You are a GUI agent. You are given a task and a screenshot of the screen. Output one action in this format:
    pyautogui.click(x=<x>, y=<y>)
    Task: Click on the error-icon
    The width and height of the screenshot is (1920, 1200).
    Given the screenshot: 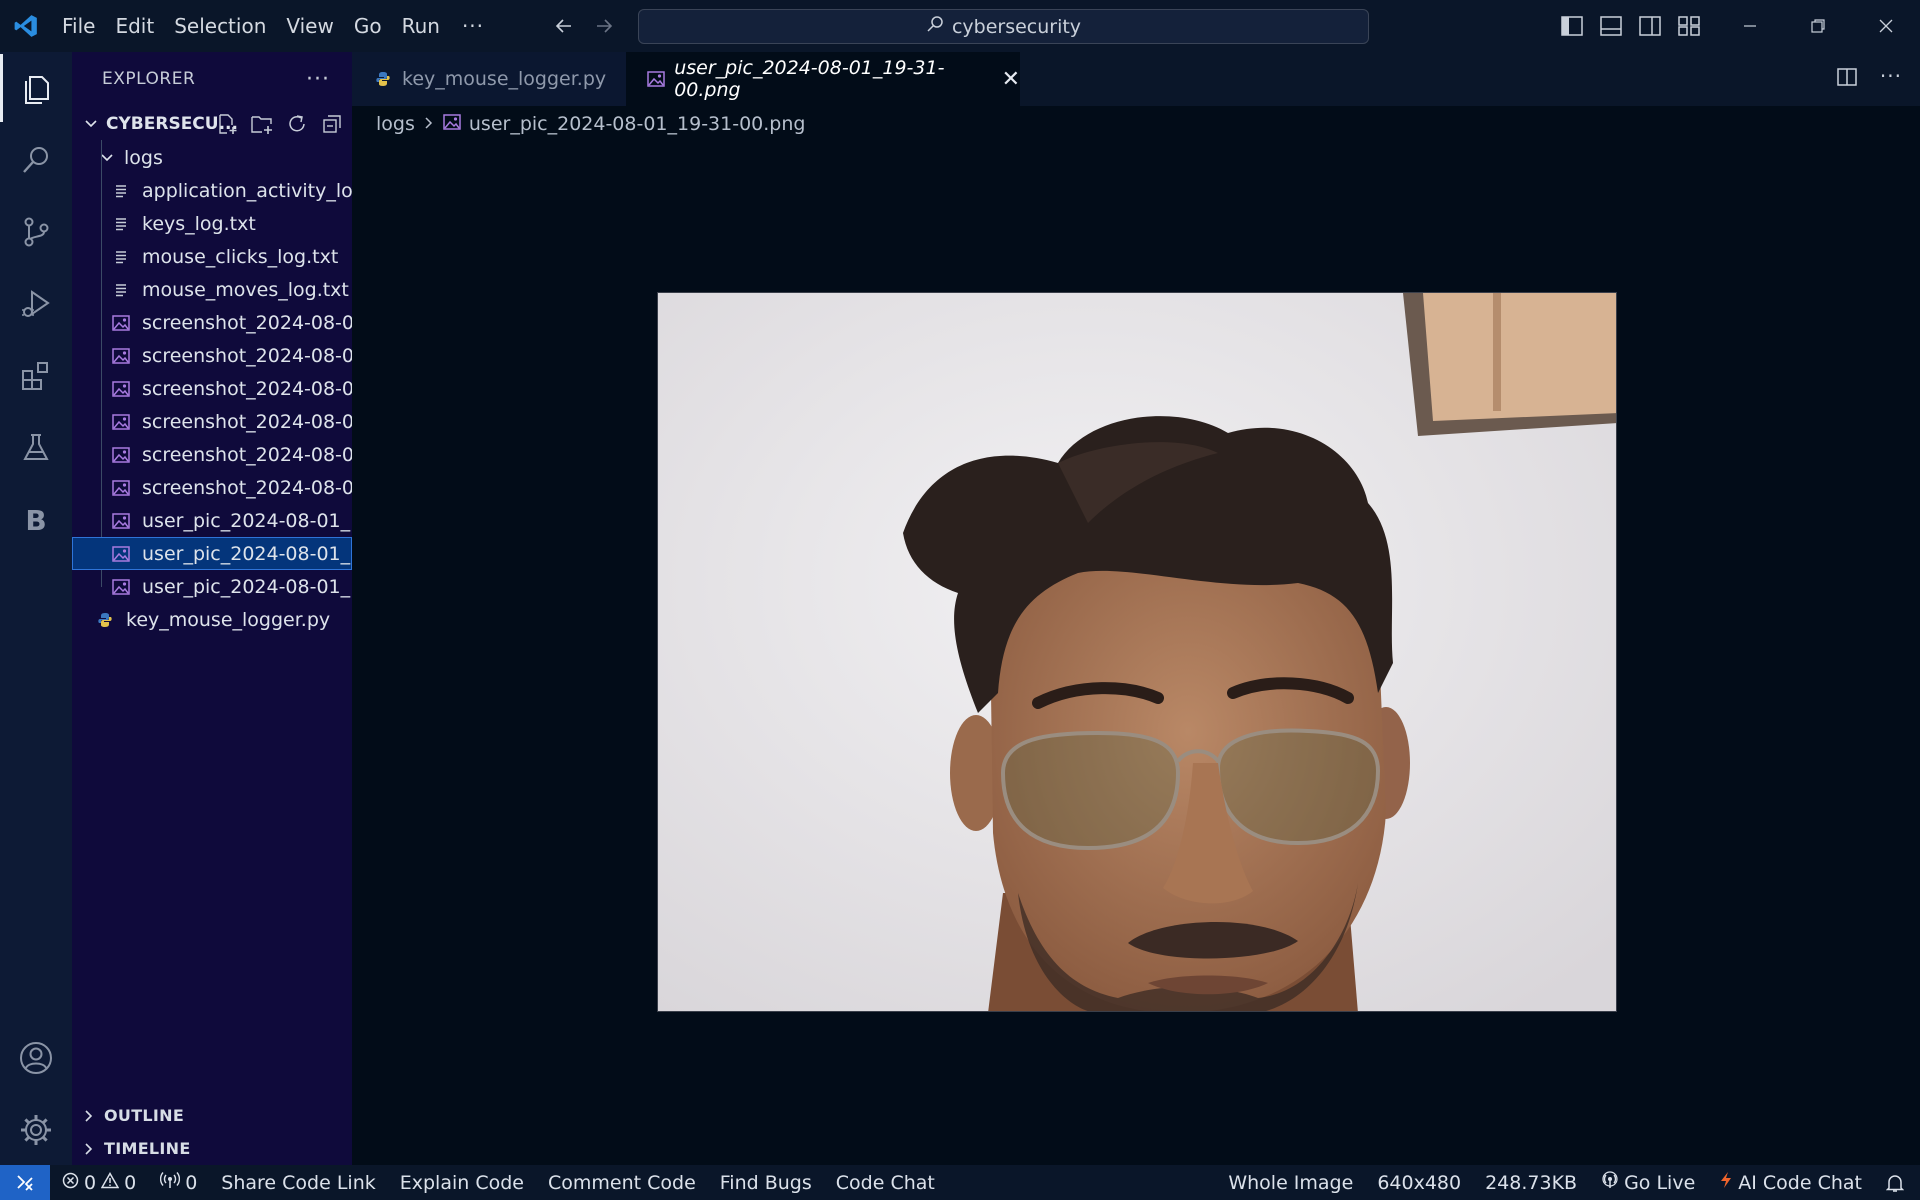 What is the action you would take?
    pyautogui.click(x=70, y=1183)
    